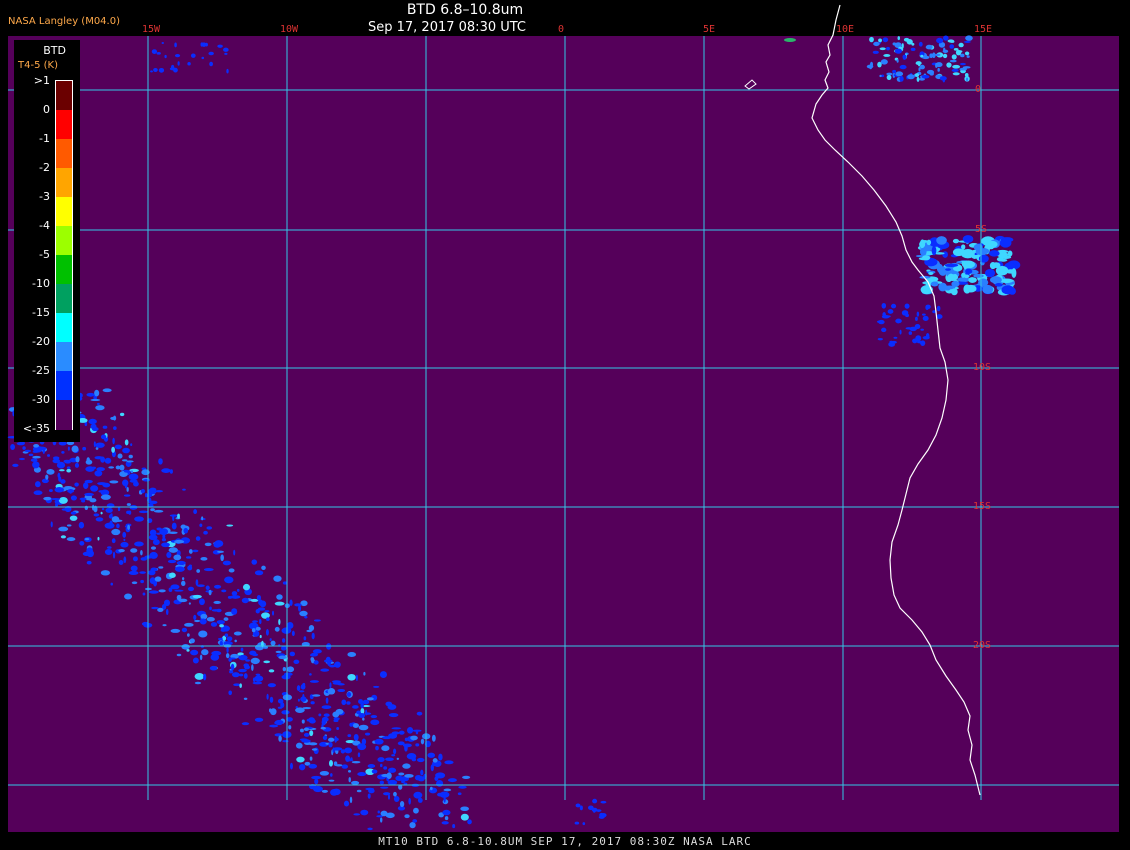 This screenshot has width=1130, height=850. What do you see at coordinates (44, 254) in the screenshot?
I see `legend-tick-label: -5` at bounding box center [44, 254].